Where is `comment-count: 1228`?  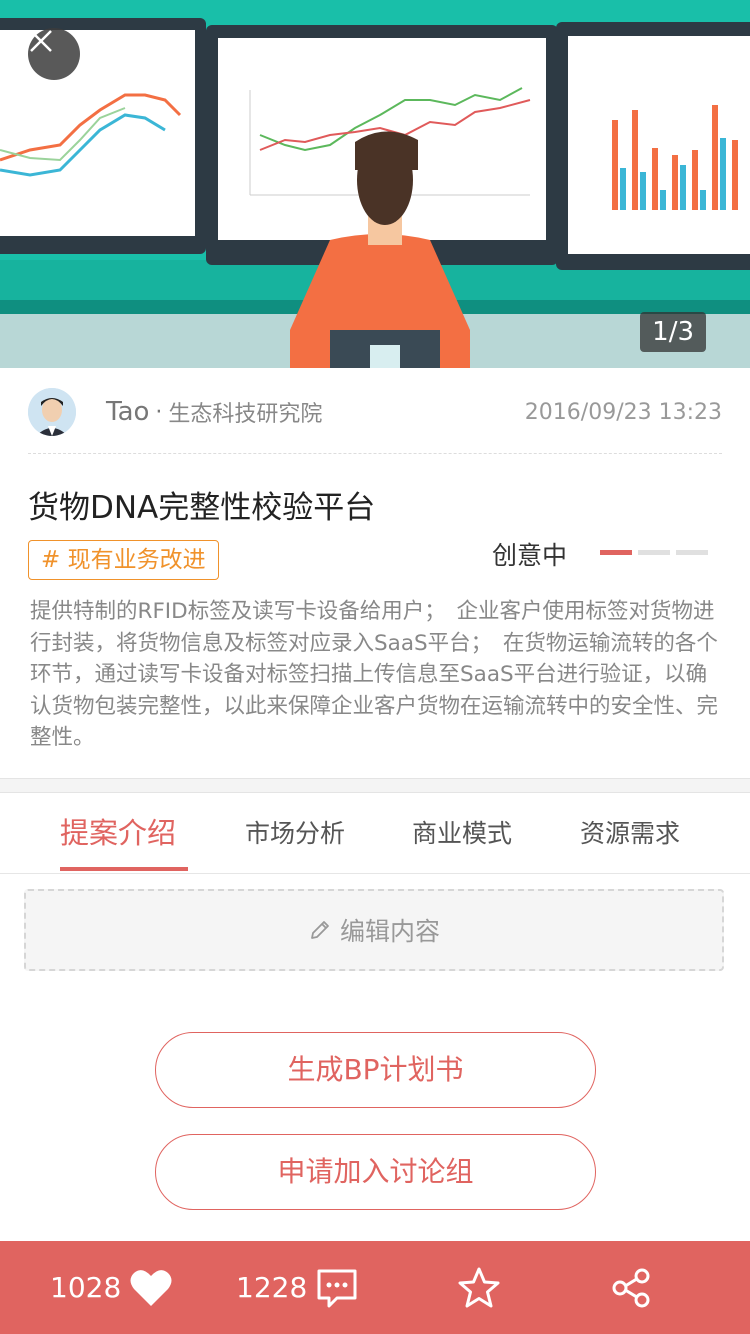
comment-count: 1228 is located at coordinates (272, 1287).